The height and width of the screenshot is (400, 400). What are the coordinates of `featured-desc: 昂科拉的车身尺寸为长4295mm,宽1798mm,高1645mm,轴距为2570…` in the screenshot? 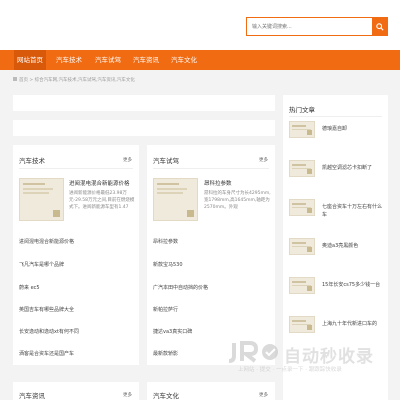 It's located at (237, 200).